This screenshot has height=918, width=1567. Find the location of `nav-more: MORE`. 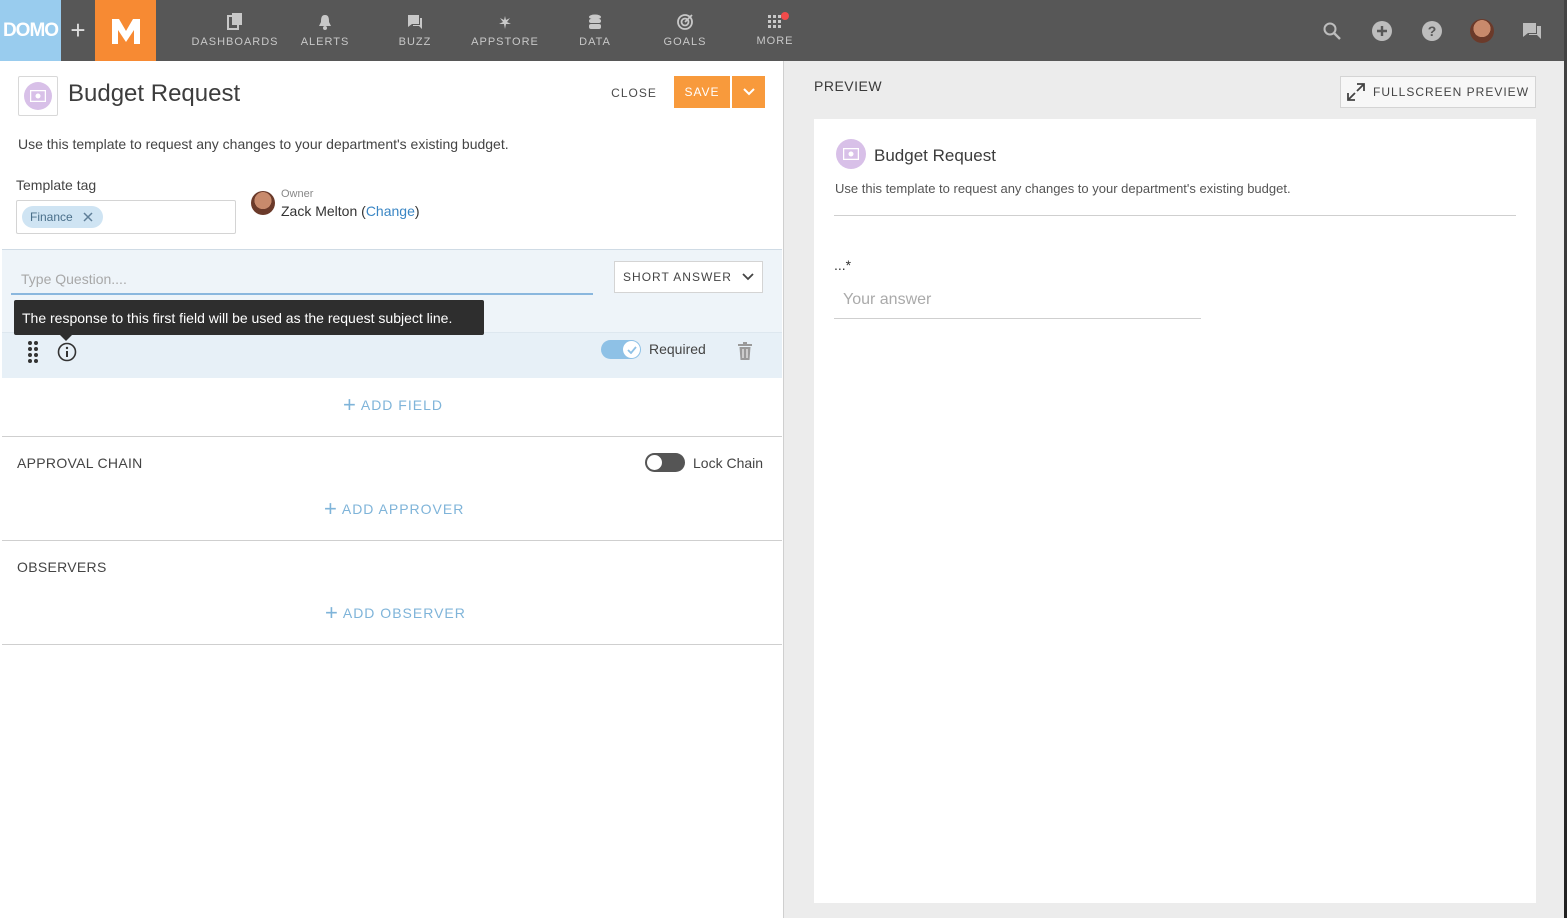

nav-more: MORE is located at coordinates (775, 30).